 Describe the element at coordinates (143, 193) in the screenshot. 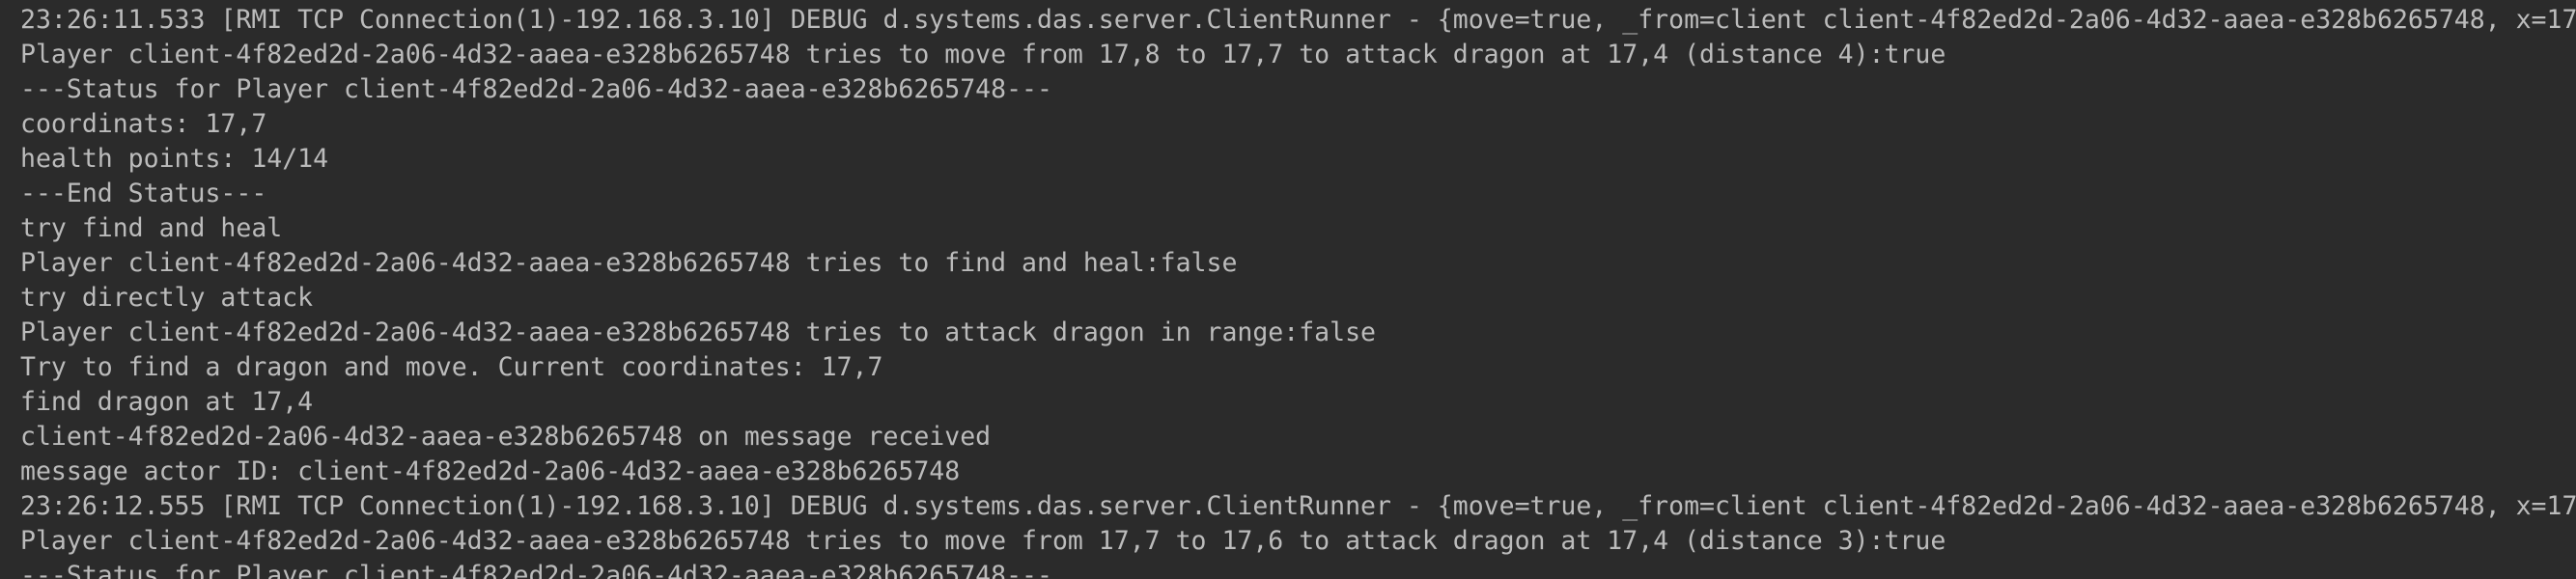

I see `log-line-status-end: ---End Status---` at that location.